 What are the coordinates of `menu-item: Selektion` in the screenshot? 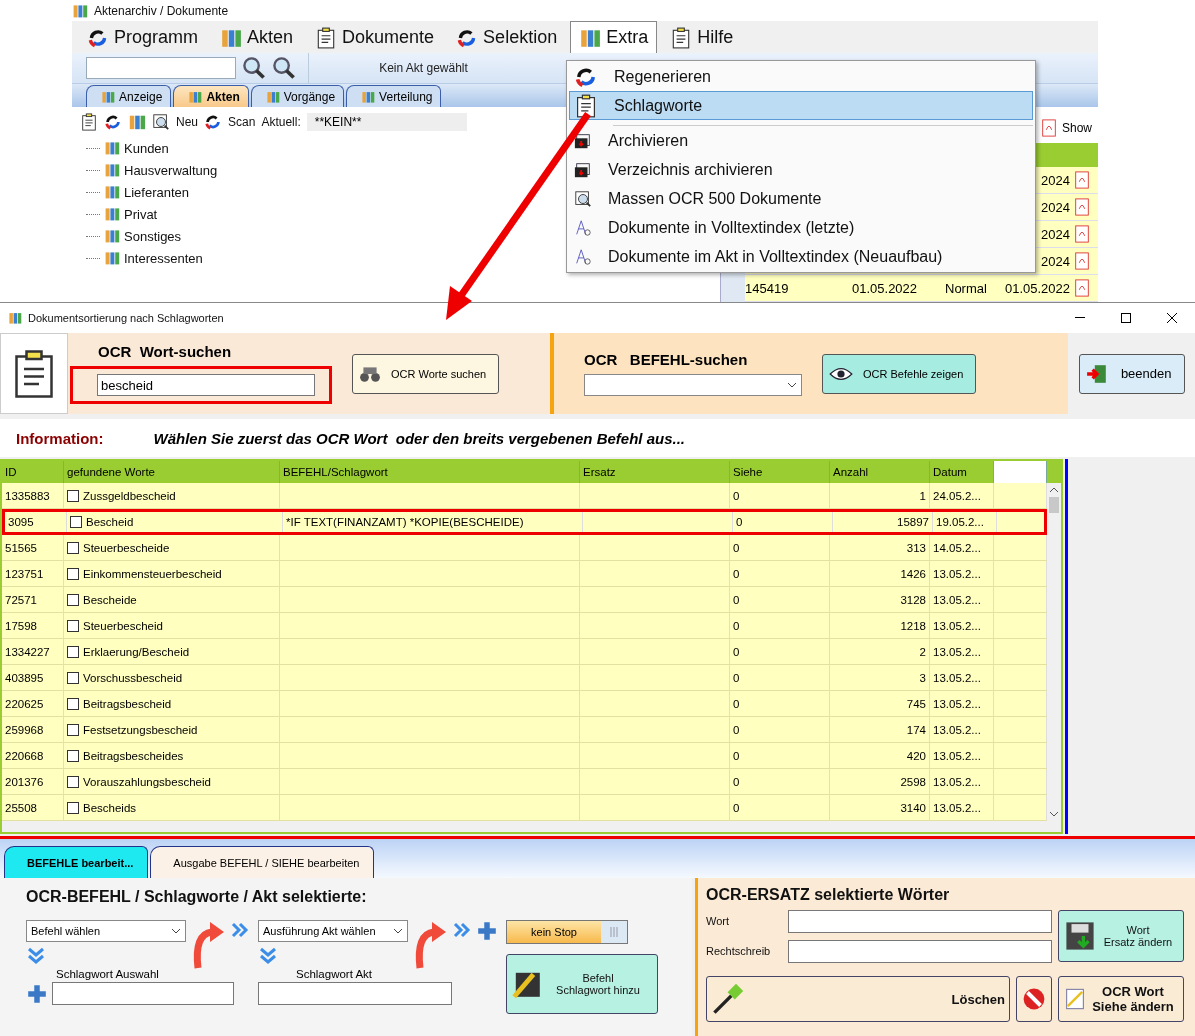 It's located at (507, 37).